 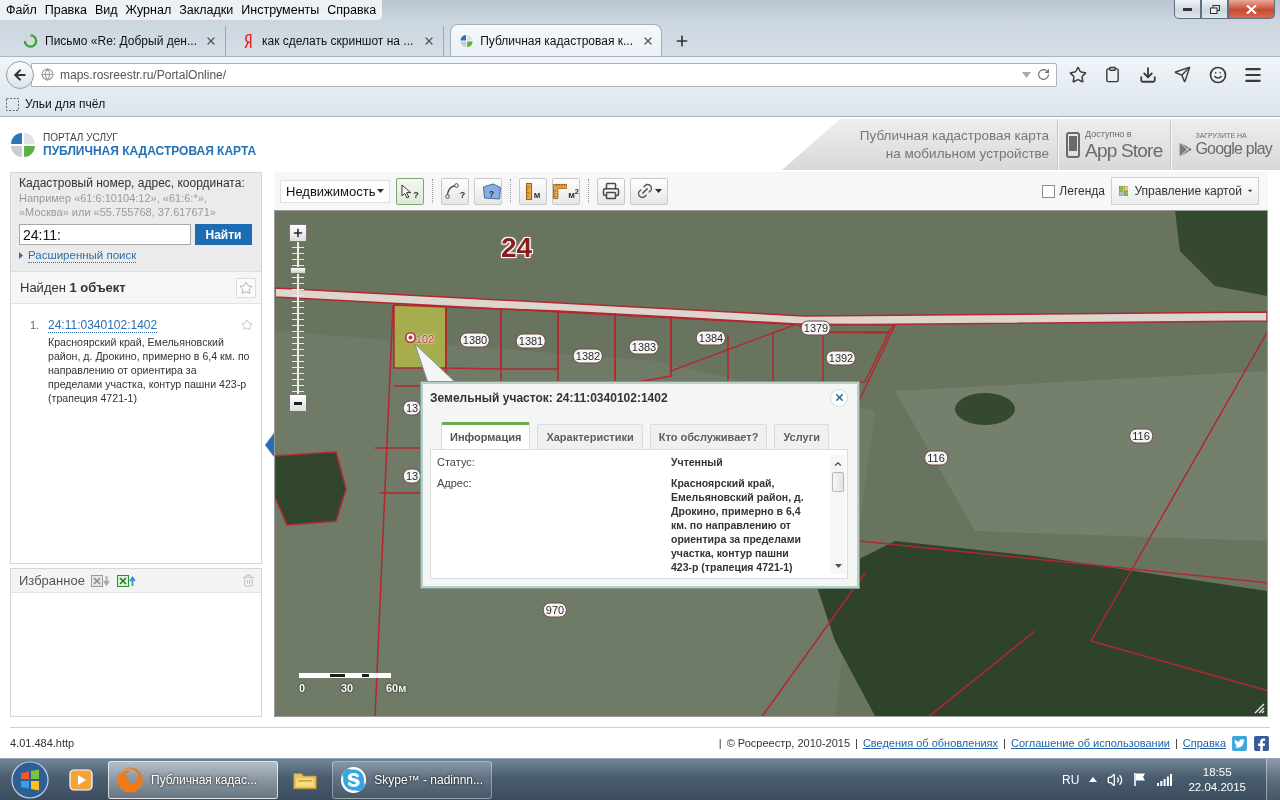 What do you see at coordinates (1147, 74) in the screenshot?
I see `download-icon` at bounding box center [1147, 74].